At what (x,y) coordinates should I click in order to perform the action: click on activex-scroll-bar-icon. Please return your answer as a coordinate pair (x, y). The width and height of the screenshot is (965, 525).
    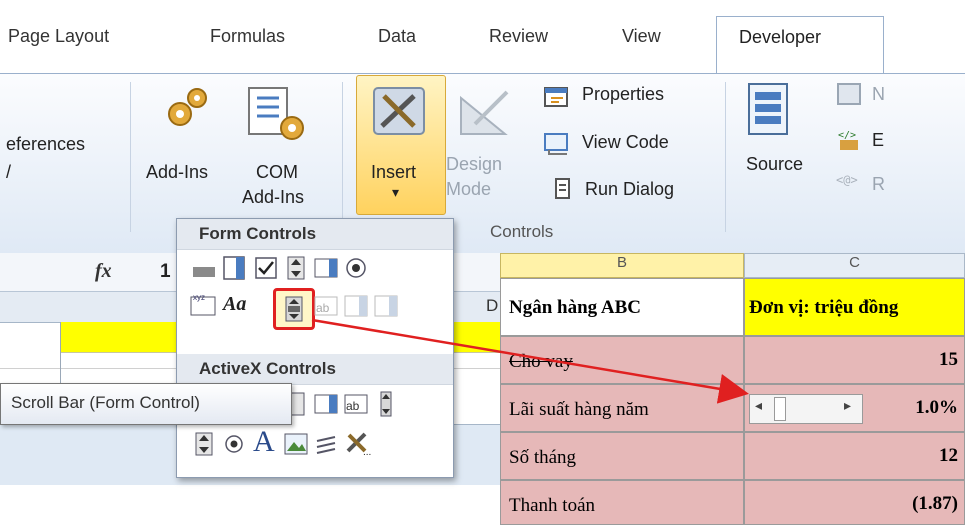
    Looking at the image, I should click on (386, 404).